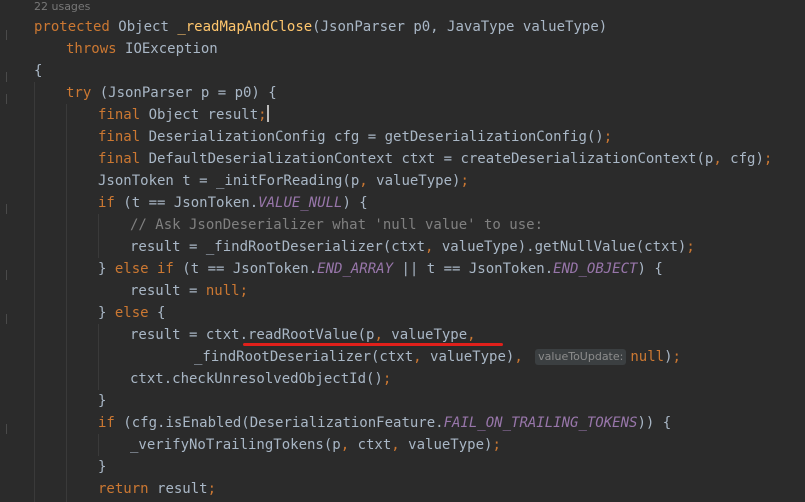  Describe the element at coordinates (473, 269) in the screenshot. I see `code-token: || t == JsonToken.` at that location.